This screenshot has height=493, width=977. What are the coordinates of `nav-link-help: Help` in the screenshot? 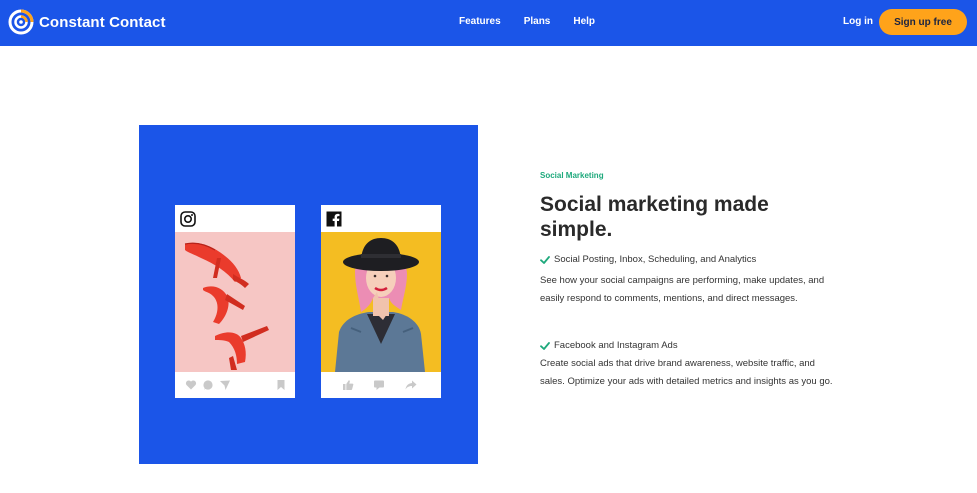 It's located at (584, 21).